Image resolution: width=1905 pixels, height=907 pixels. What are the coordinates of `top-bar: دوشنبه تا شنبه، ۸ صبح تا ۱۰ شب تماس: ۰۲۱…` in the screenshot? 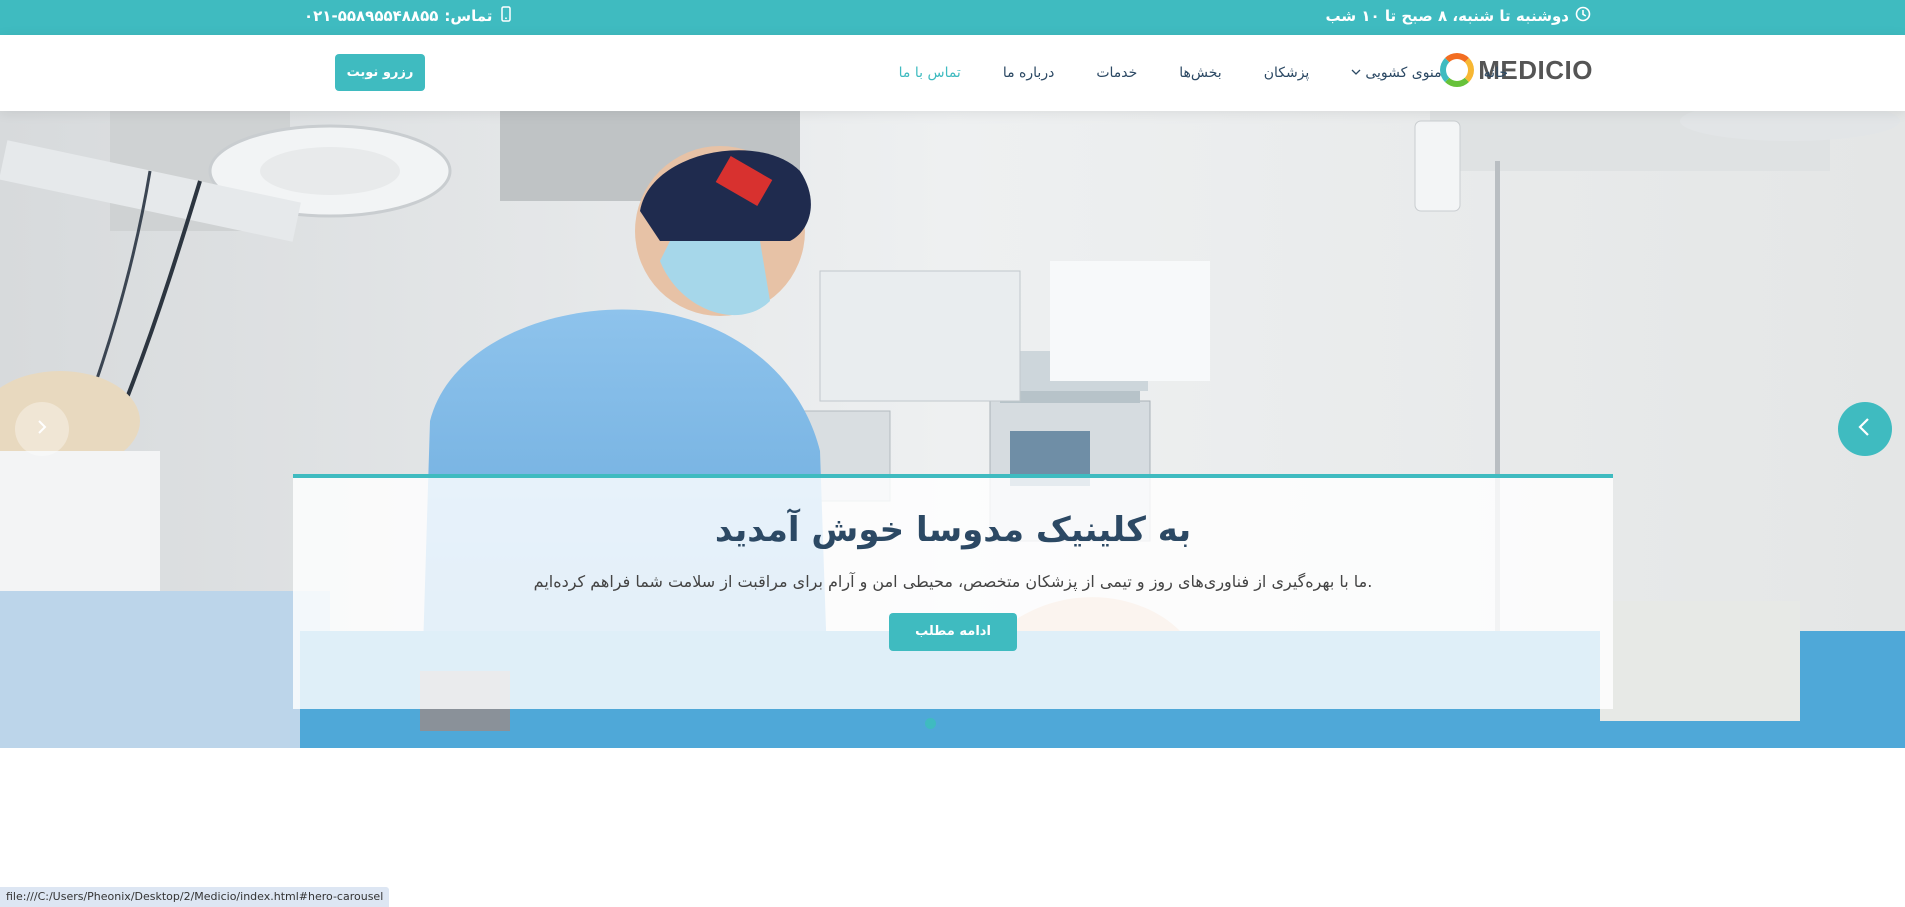 It's located at (952, 17).